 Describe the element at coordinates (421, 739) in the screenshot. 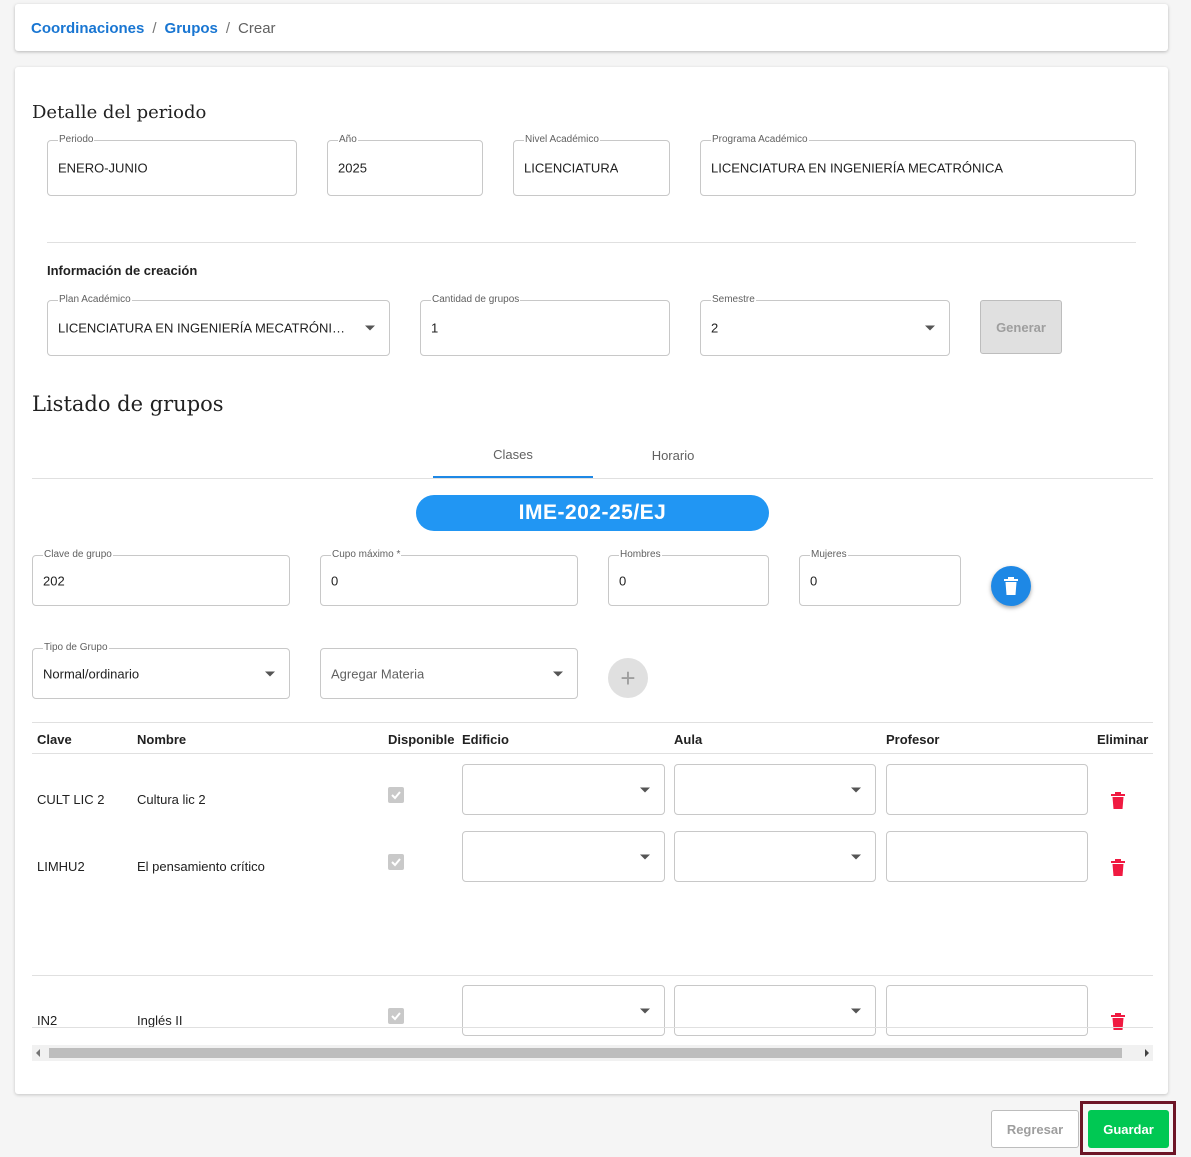

I see `column-header-disponible: Disponible` at that location.